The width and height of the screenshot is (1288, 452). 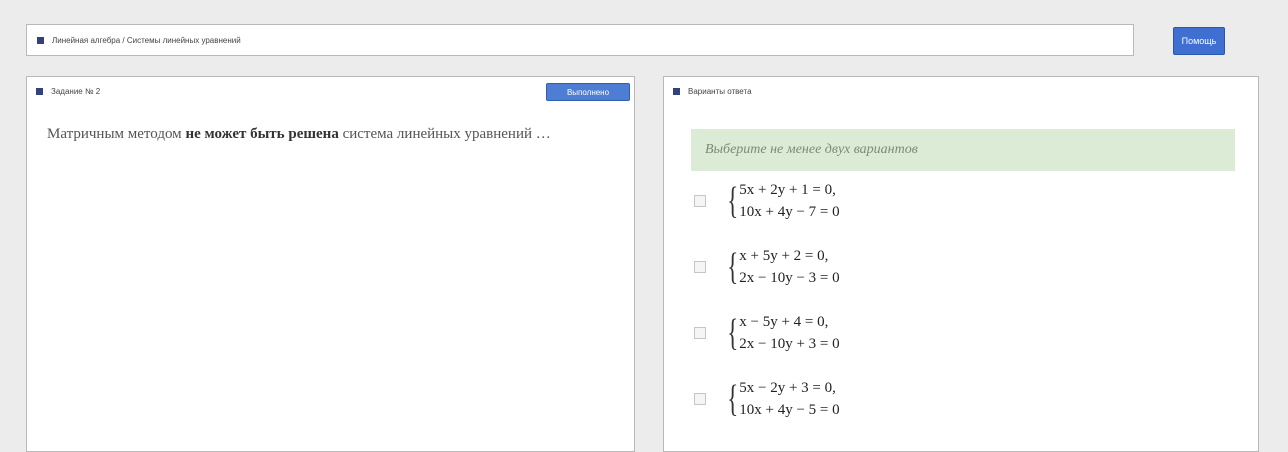 I want to click on equation-line: 2x − 10y − 3 = 0, so click(x=789, y=278).